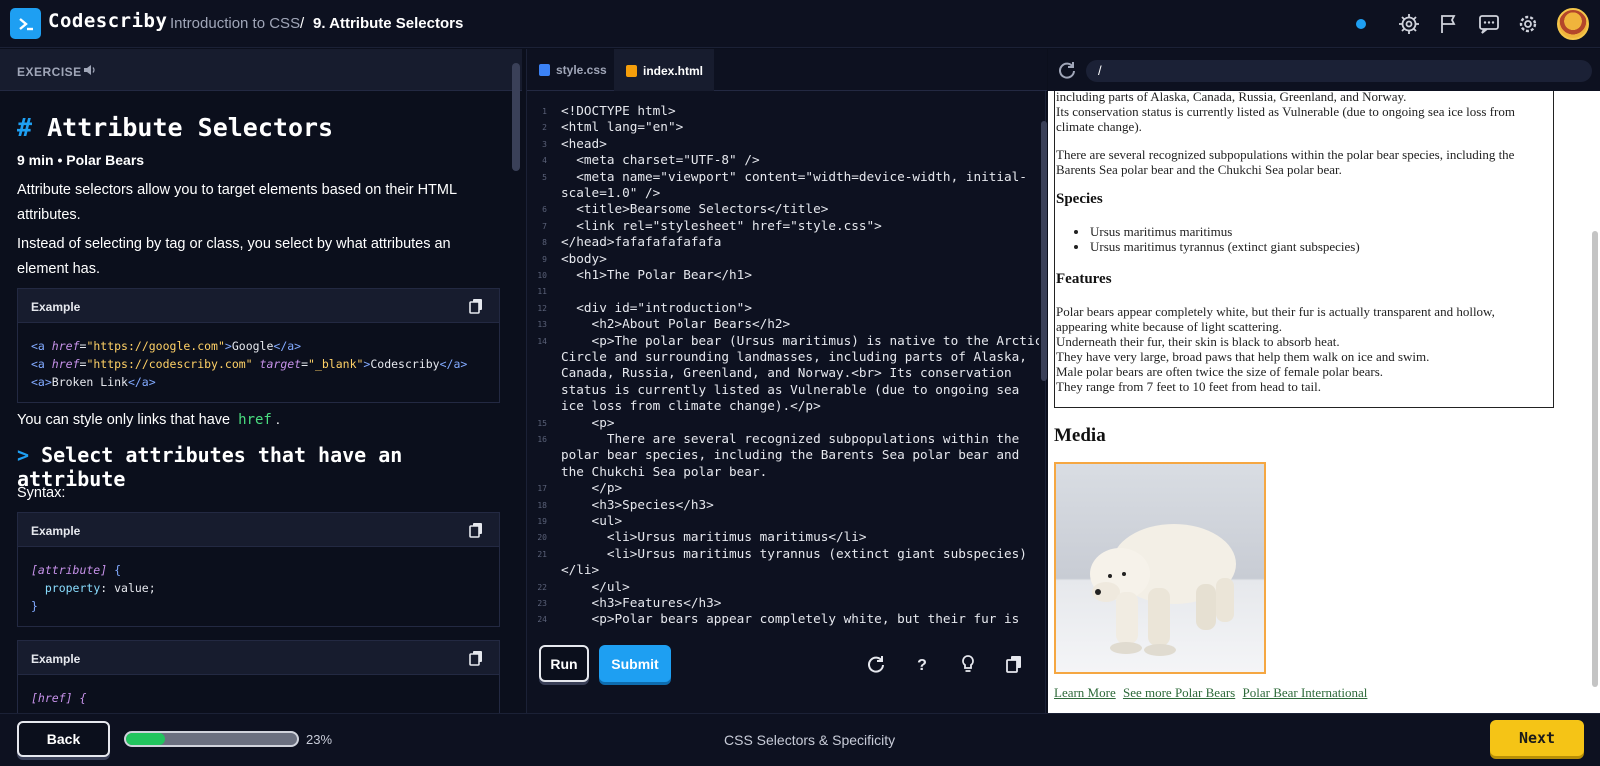  I want to click on code-line: <meta charset="UTF-8" />, so click(660, 159).